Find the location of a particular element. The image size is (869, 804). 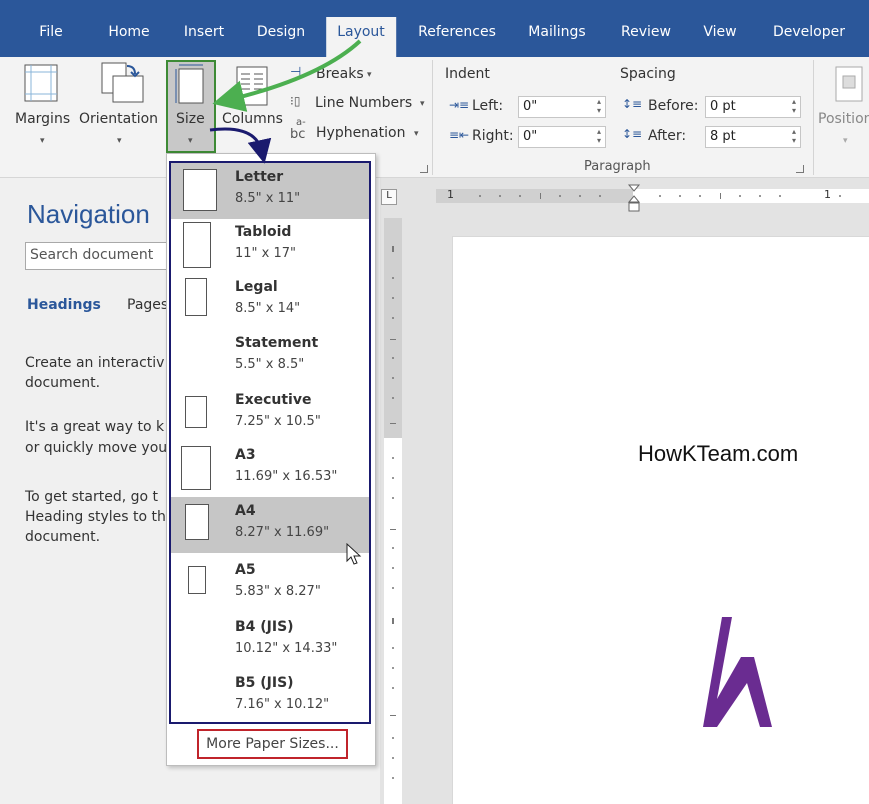

tutorial-arrows is located at coordinates (285, 101).